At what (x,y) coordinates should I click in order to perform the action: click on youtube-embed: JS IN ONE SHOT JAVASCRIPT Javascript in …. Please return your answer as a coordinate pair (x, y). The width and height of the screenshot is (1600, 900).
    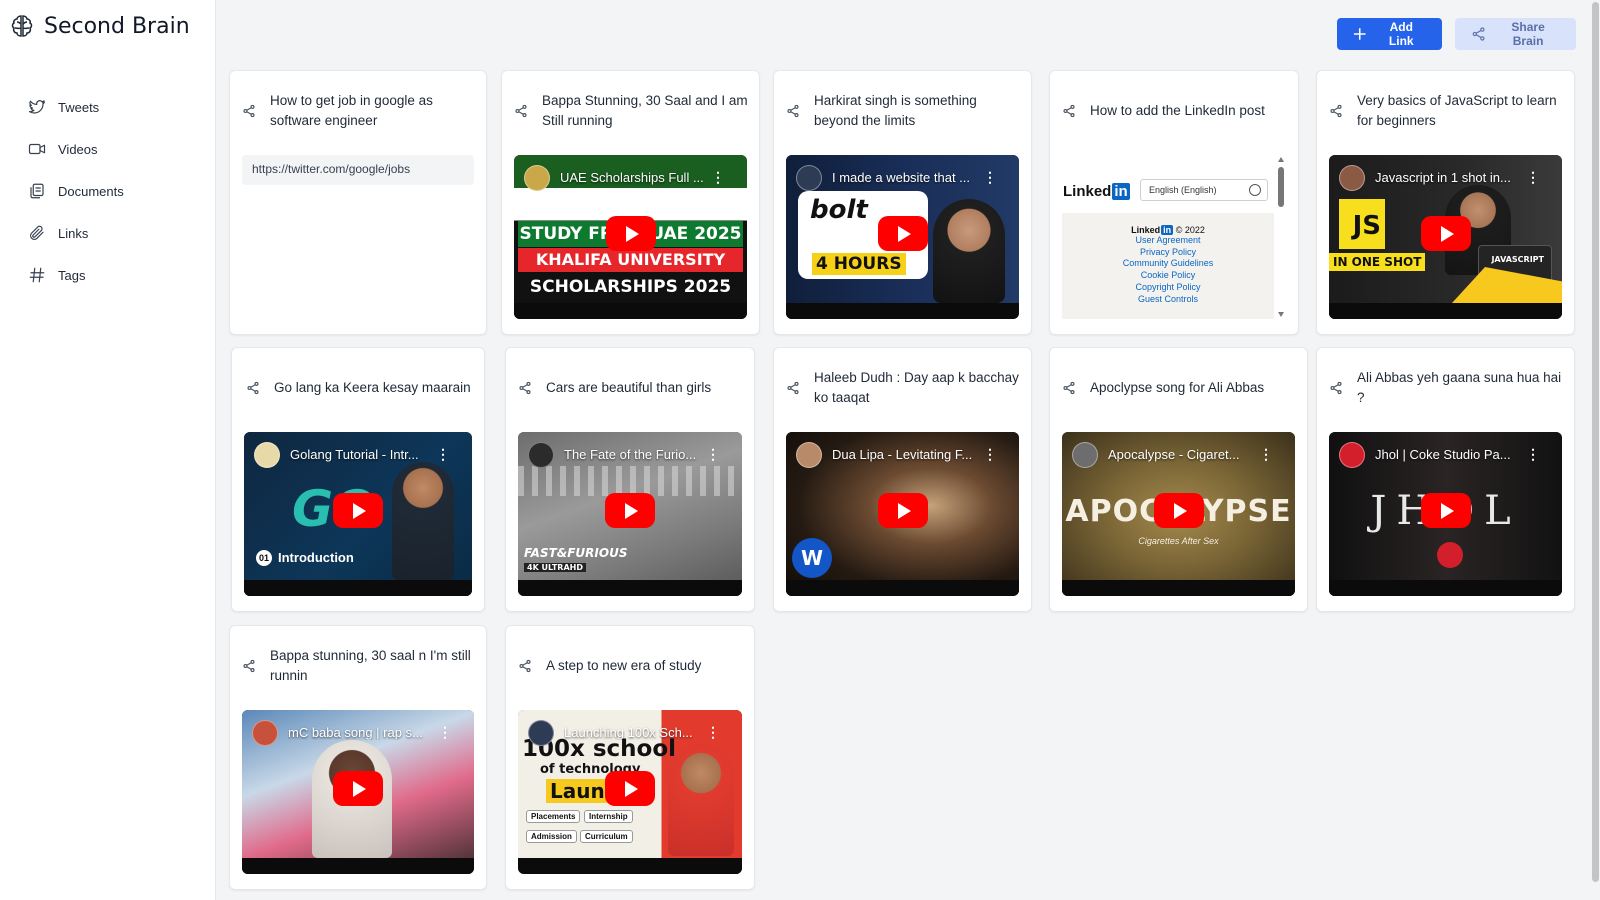
    Looking at the image, I should click on (1445, 237).